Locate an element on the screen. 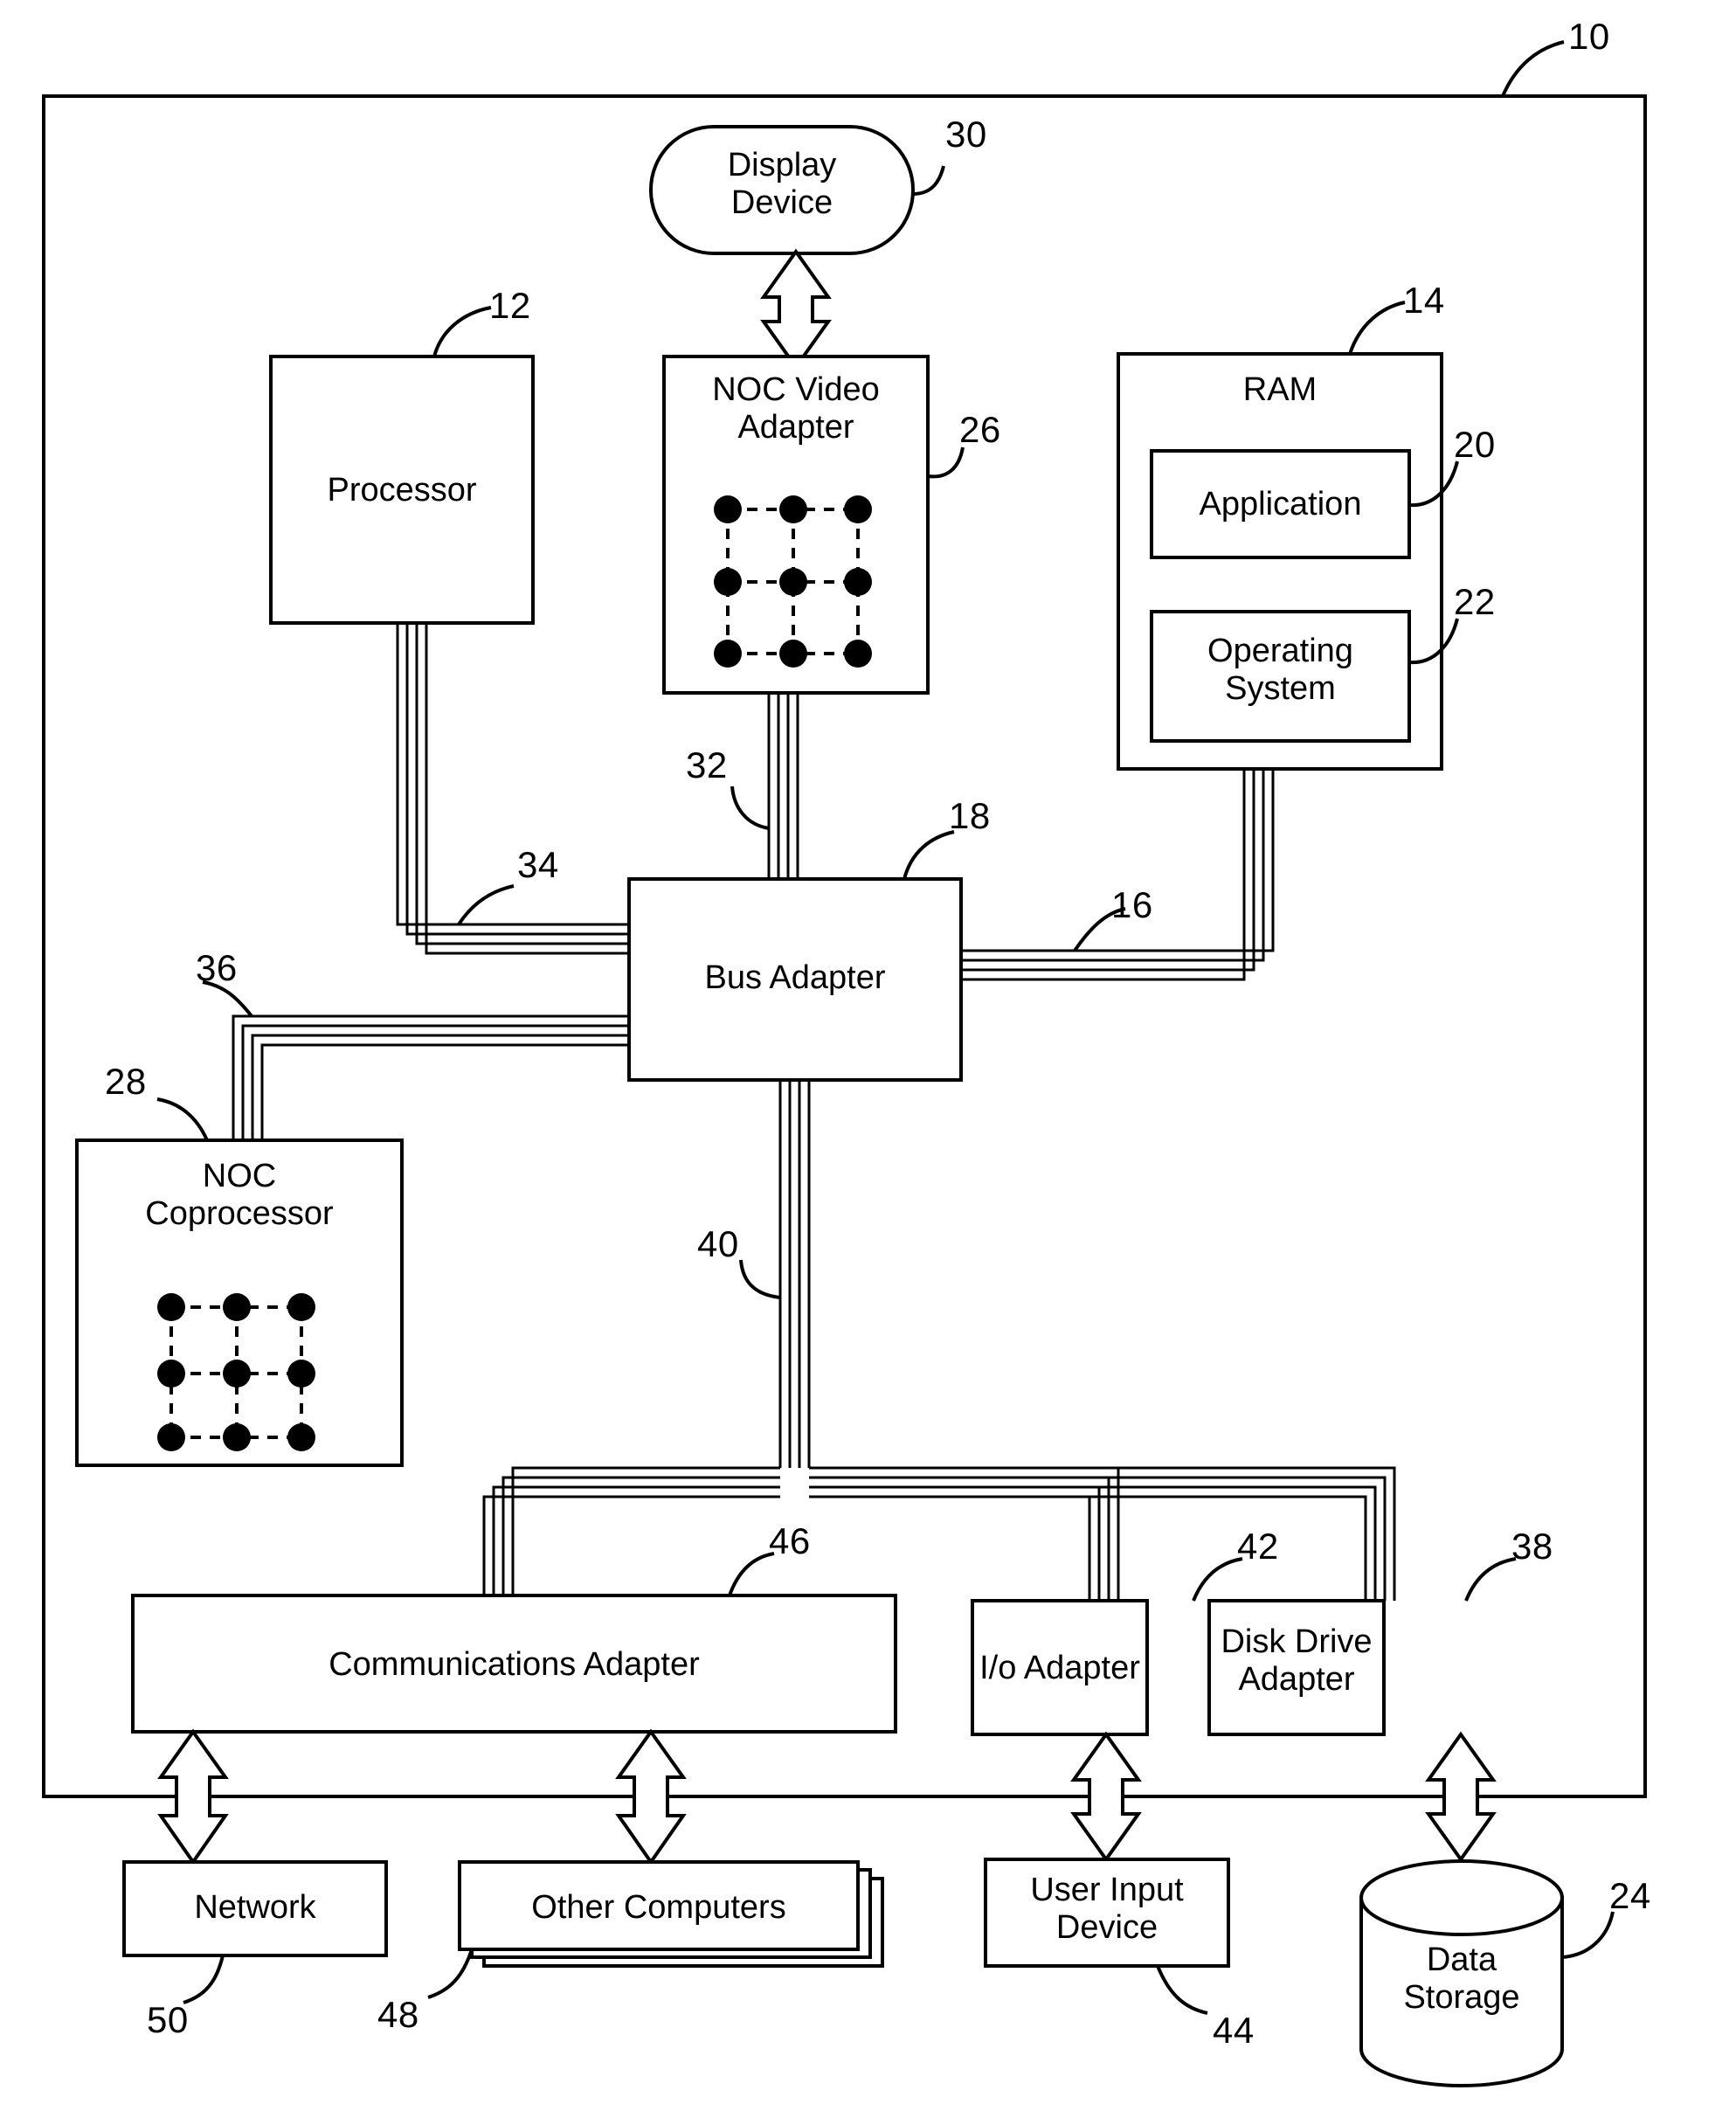 The height and width of the screenshot is (2104, 1736). other-computers-stack is located at coordinates (671, 1914).